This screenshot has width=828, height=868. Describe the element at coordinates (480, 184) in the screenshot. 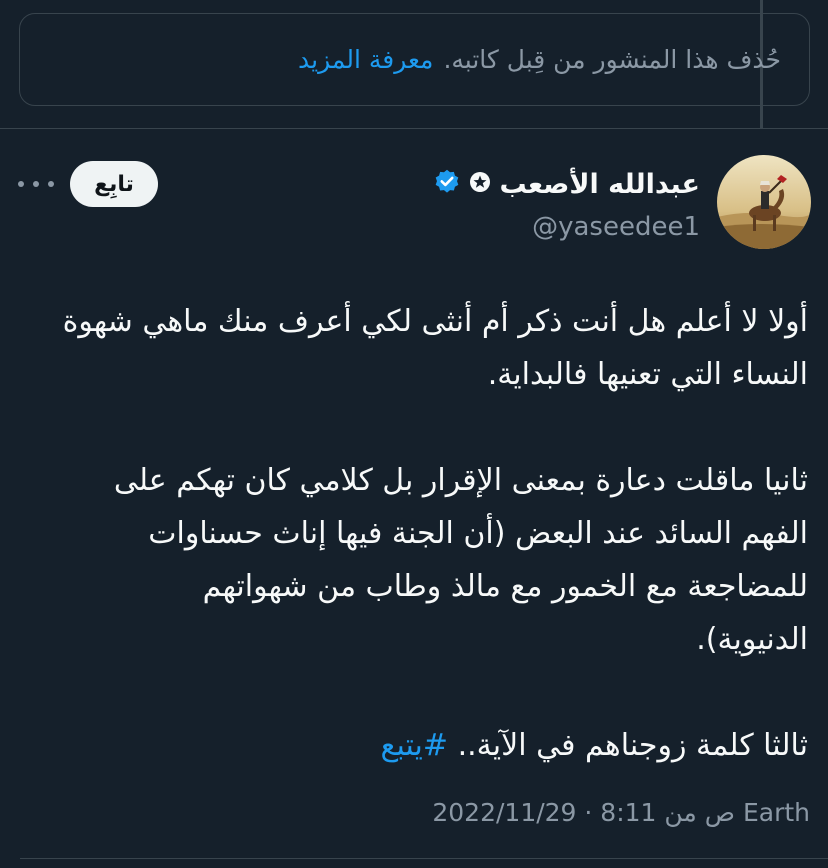

I see `star-circle-icon` at that location.